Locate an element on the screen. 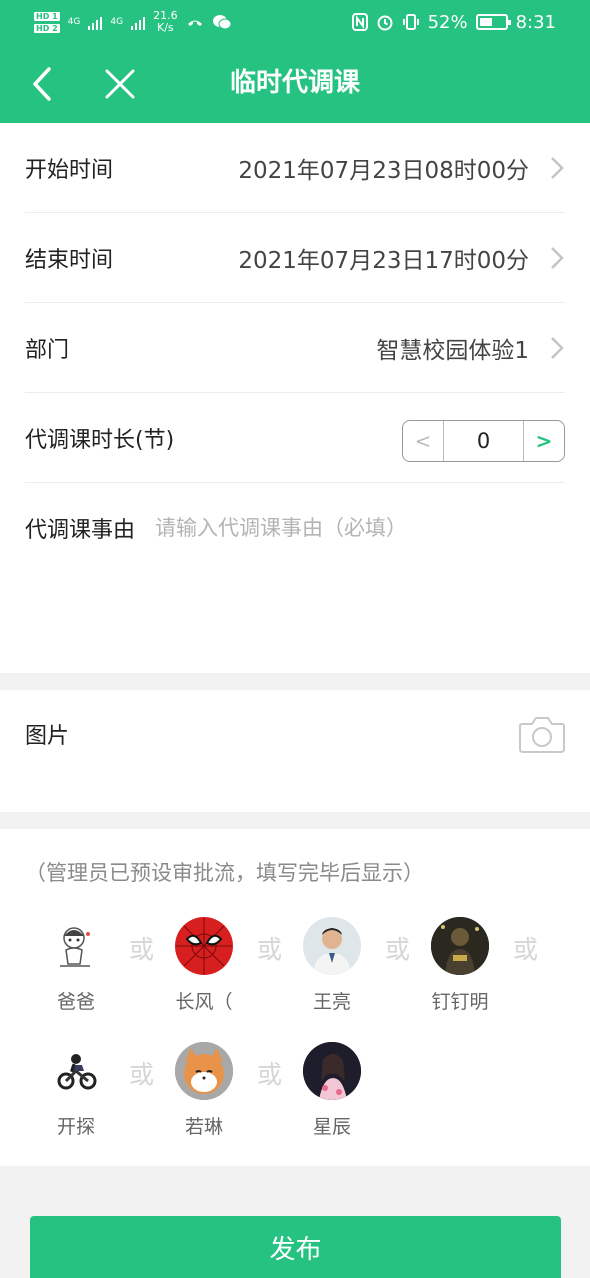  alarm-icon is located at coordinates (385, 23).